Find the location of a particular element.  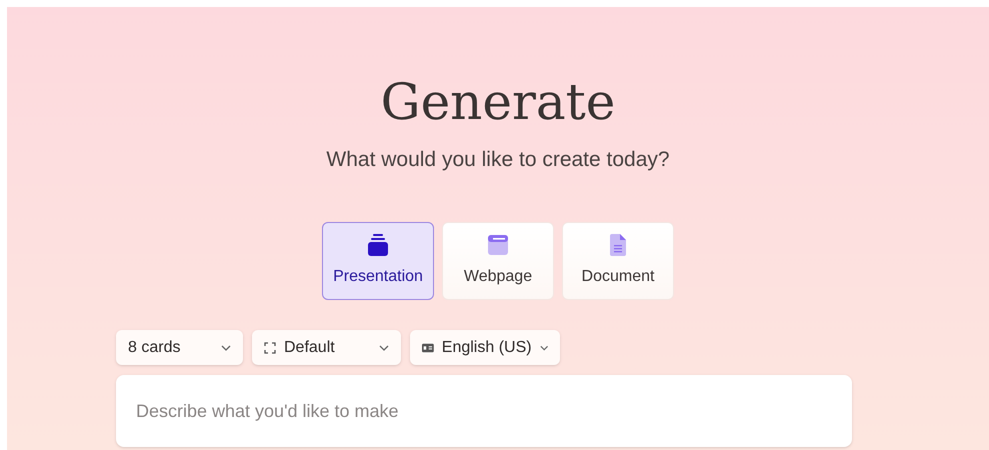

content-type-tab: Document is located at coordinates (618, 261).